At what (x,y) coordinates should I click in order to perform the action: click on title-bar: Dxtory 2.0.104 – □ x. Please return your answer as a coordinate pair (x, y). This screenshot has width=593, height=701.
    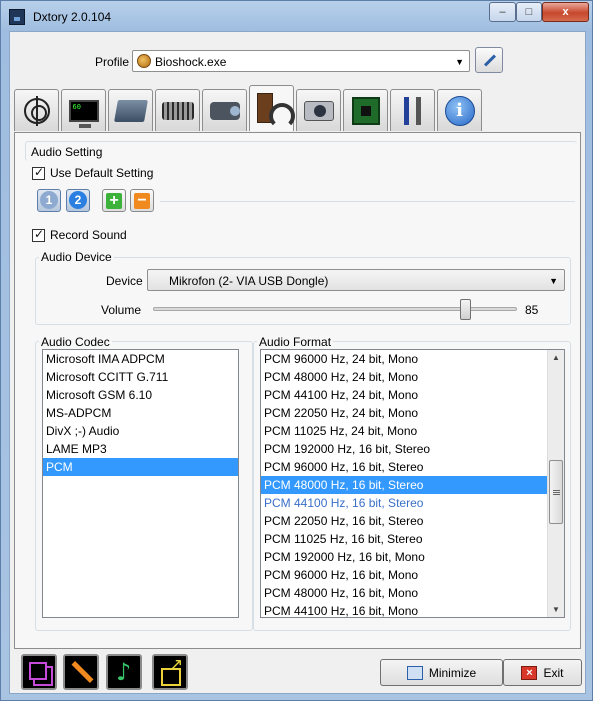
    Looking at the image, I should click on (296, 16).